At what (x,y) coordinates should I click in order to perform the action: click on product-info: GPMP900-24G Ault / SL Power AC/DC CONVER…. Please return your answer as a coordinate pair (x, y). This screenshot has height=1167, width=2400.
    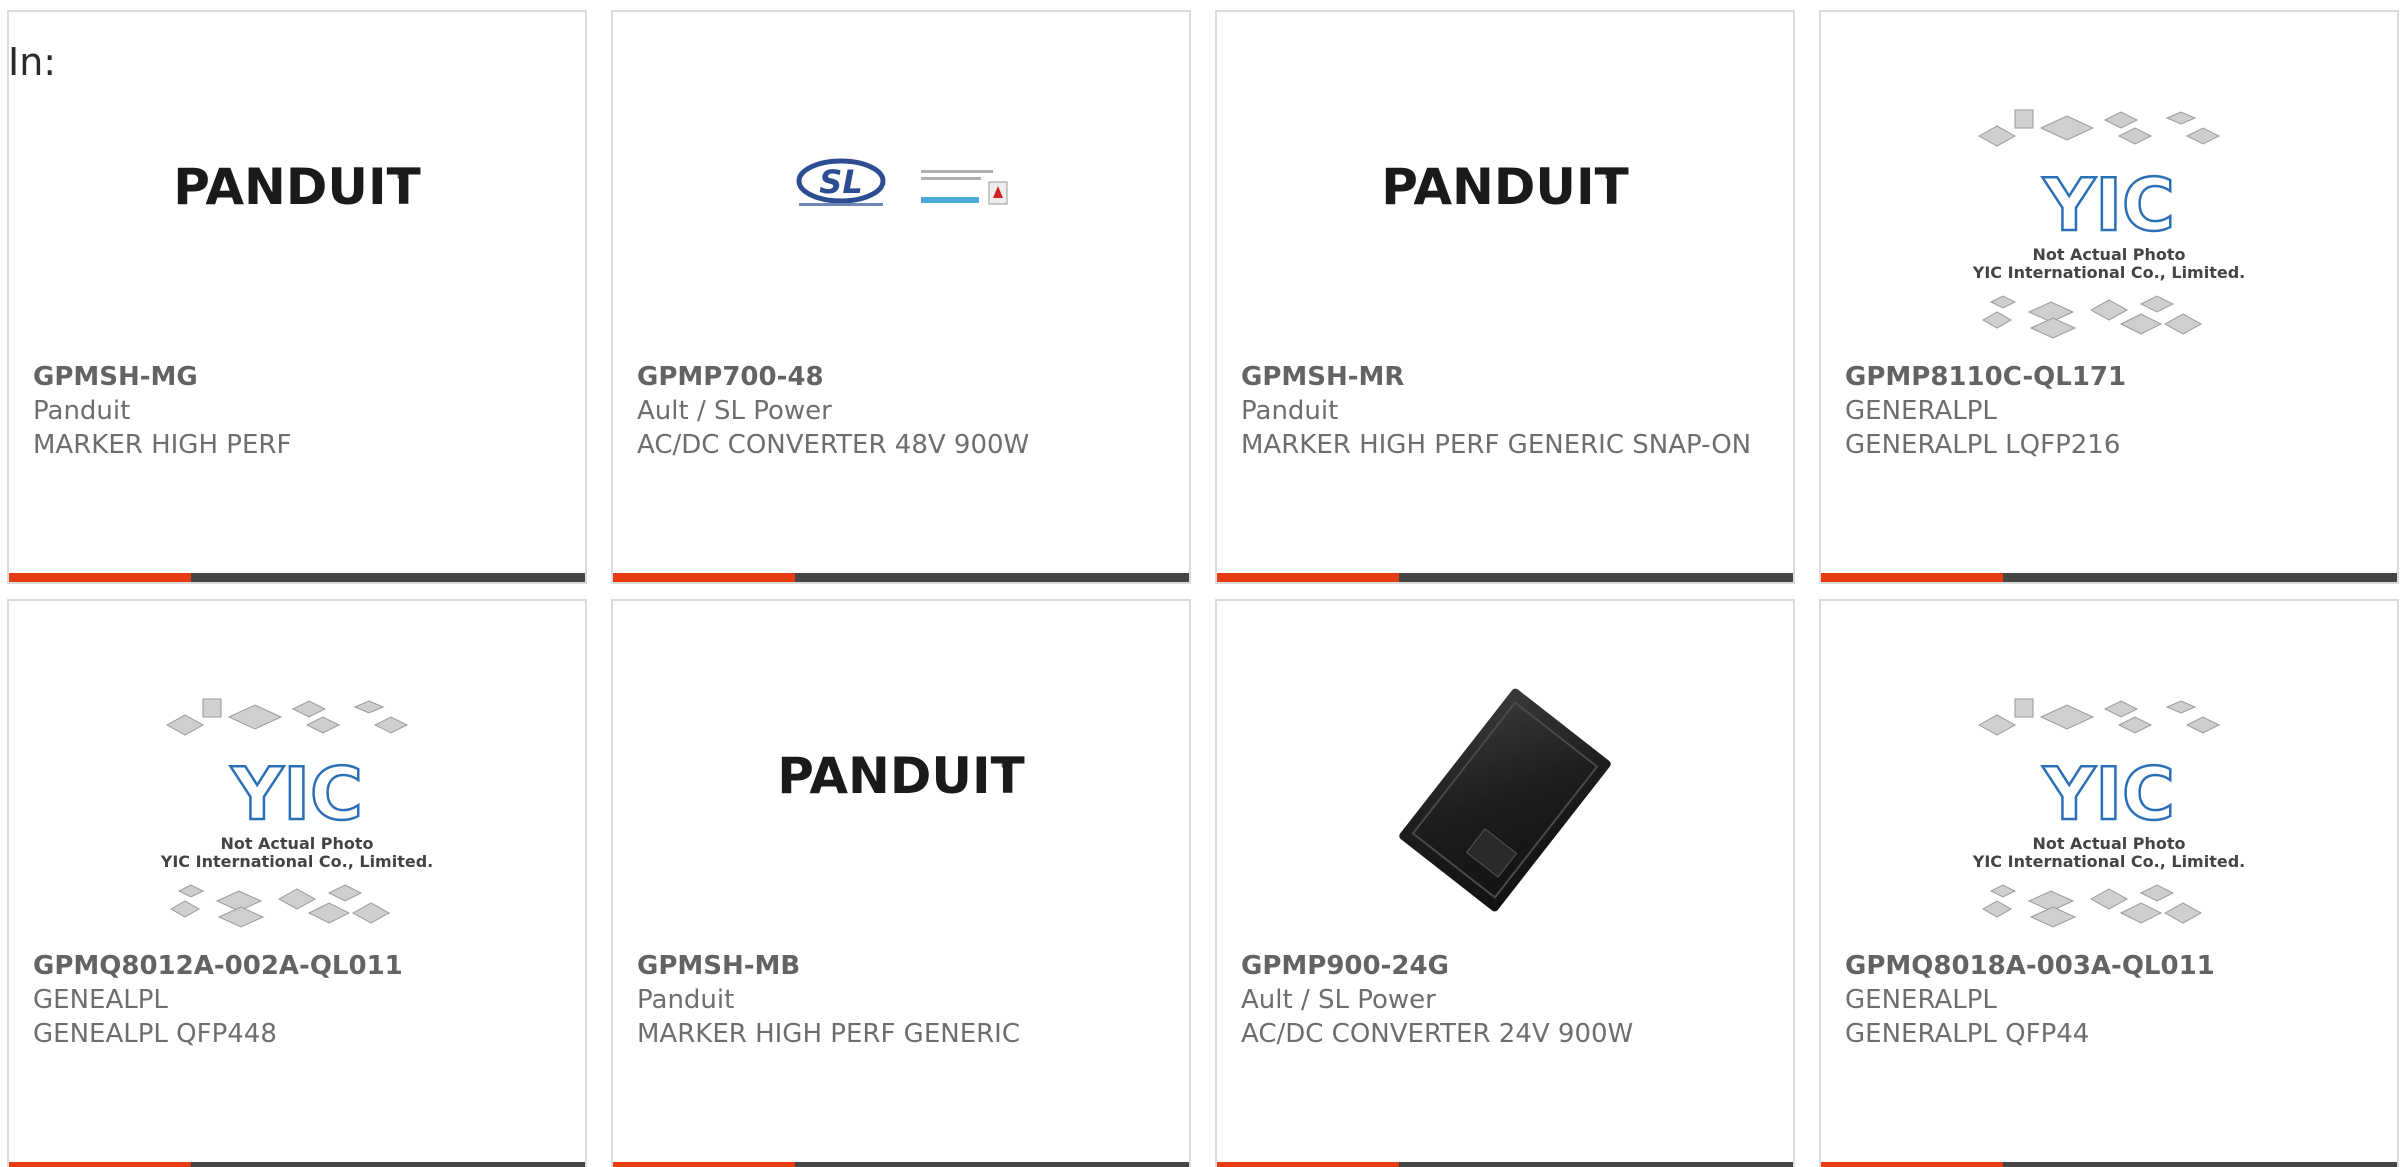
    Looking at the image, I should click on (1507, 1000).